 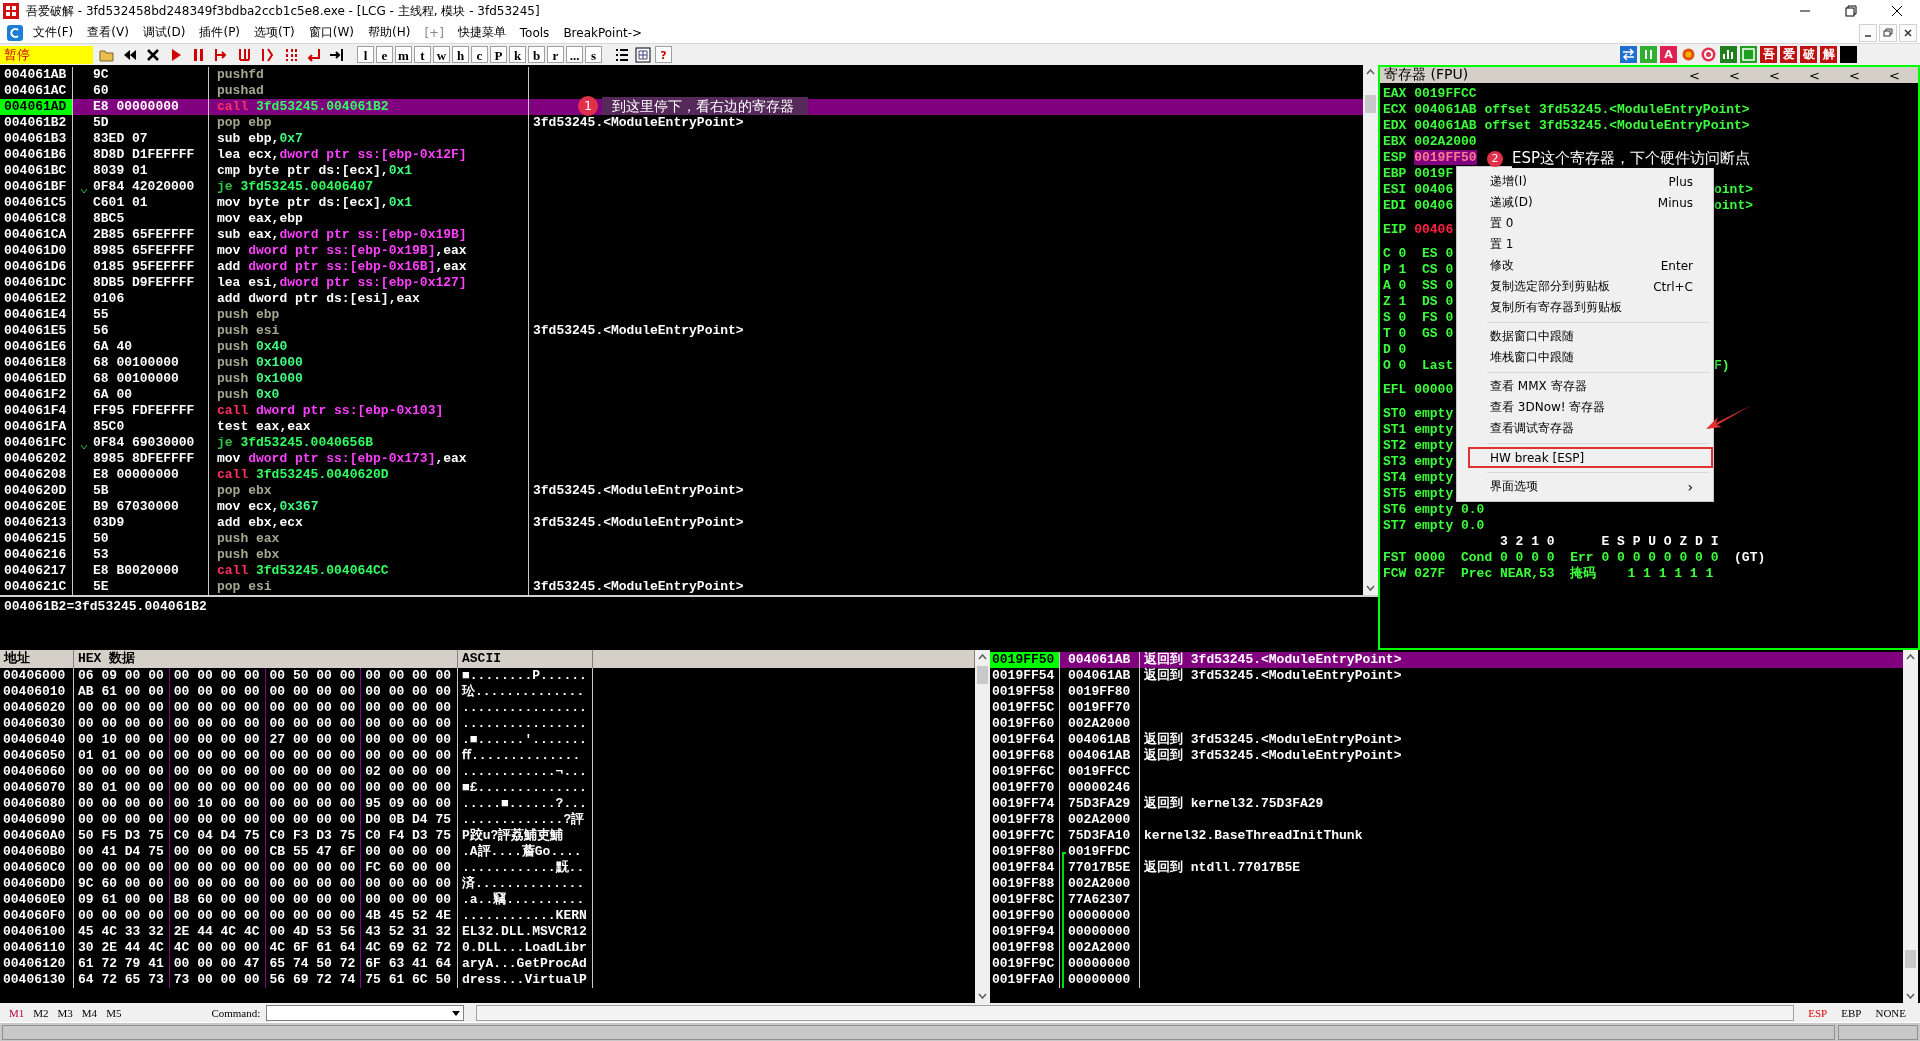 What do you see at coordinates (65, 1012) in the screenshot?
I see `memory-mark: M3` at bounding box center [65, 1012].